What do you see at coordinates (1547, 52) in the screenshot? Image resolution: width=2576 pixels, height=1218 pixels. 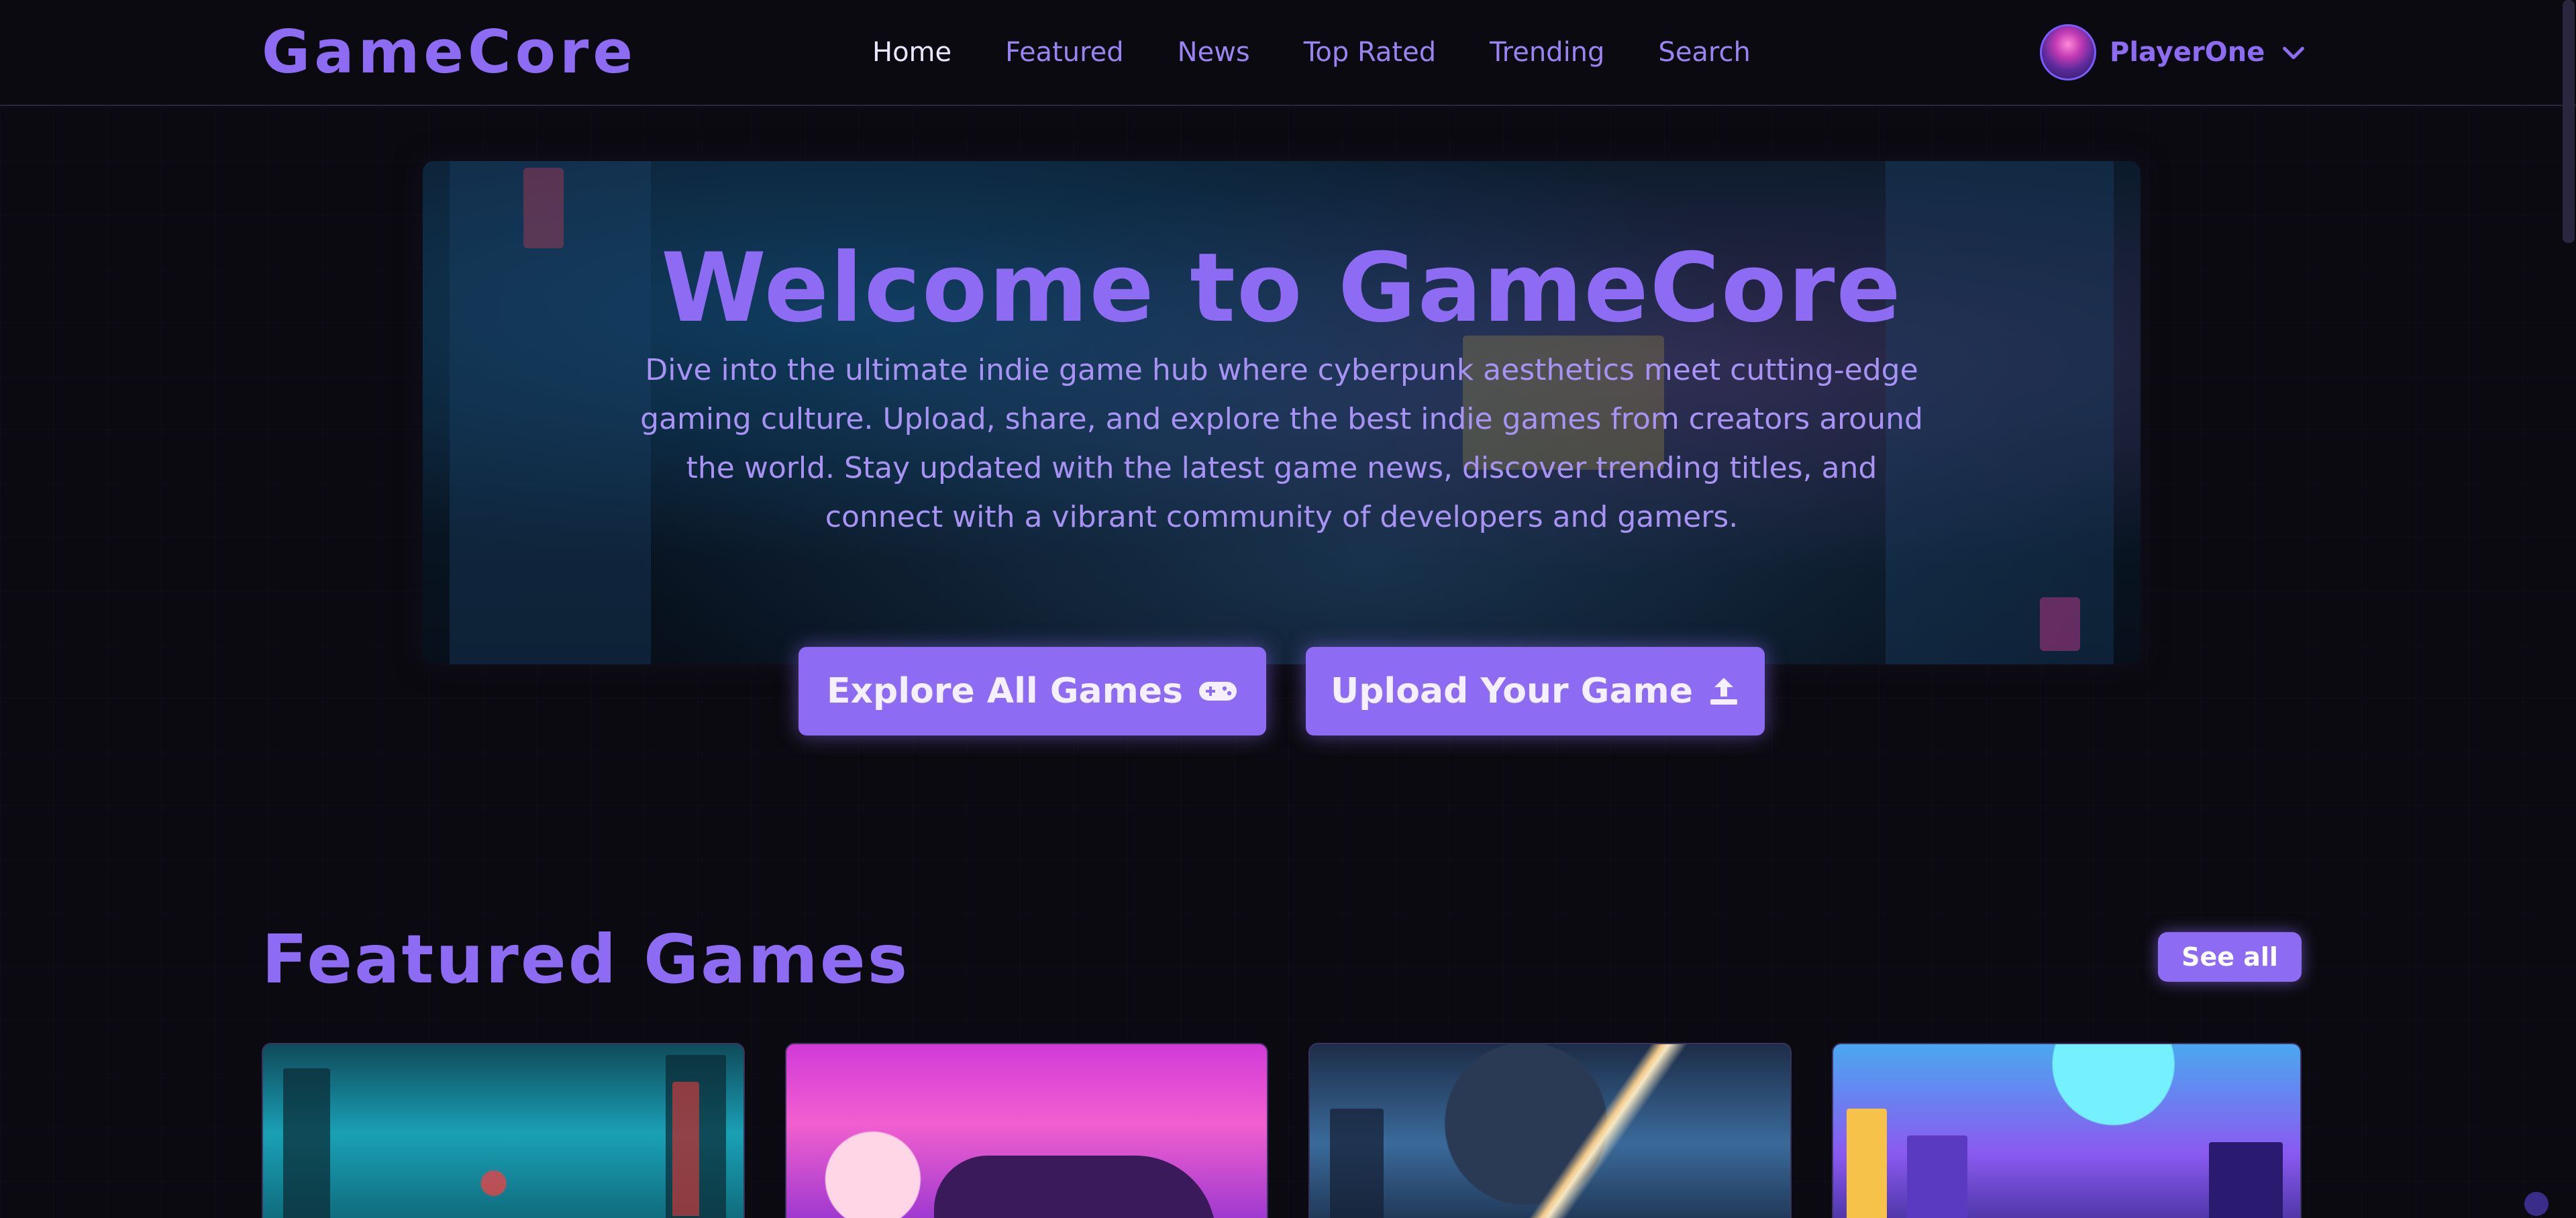 I see `nav-trending: Trending` at bounding box center [1547, 52].